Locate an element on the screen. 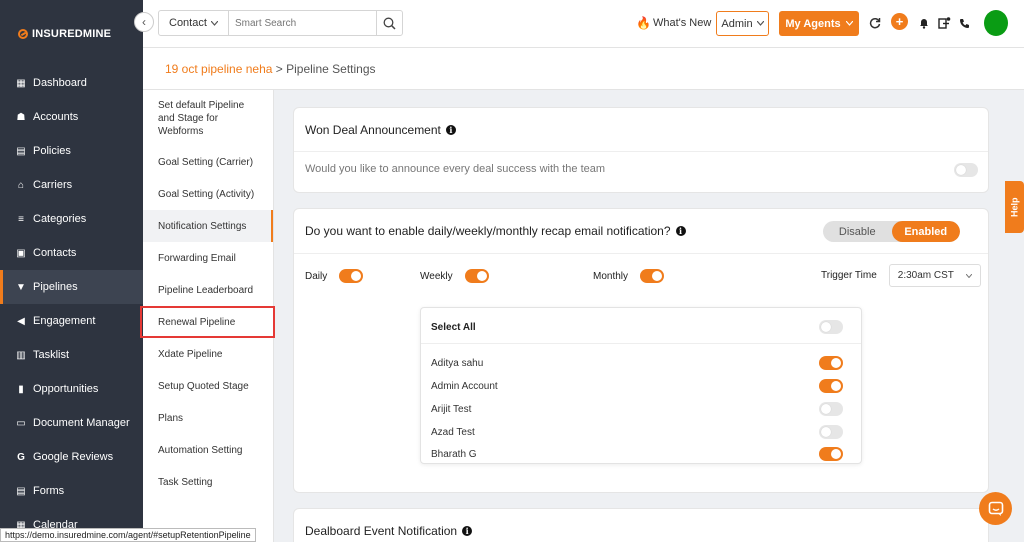 The image size is (1024, 542). sidebar-item-engagement: ◀ Engagement is located at coordinates (71, 321).